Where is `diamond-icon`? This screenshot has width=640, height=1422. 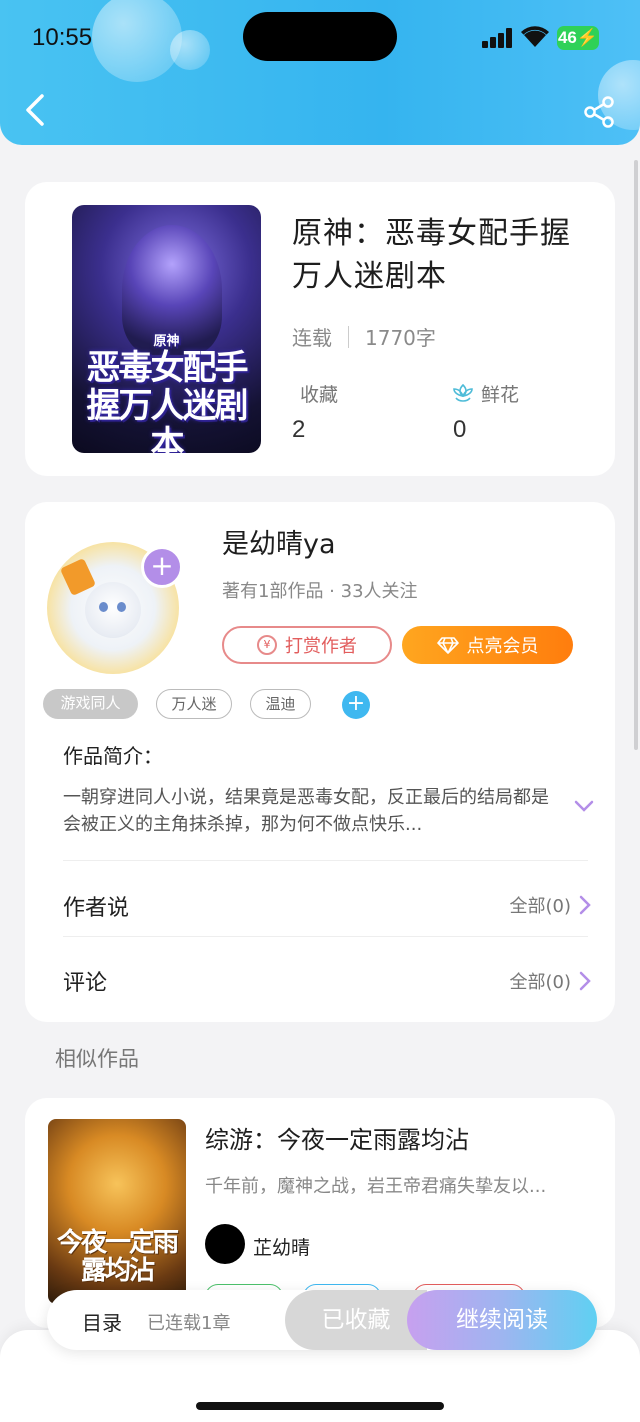
diamond-icon is located at coordinates (447, 645).